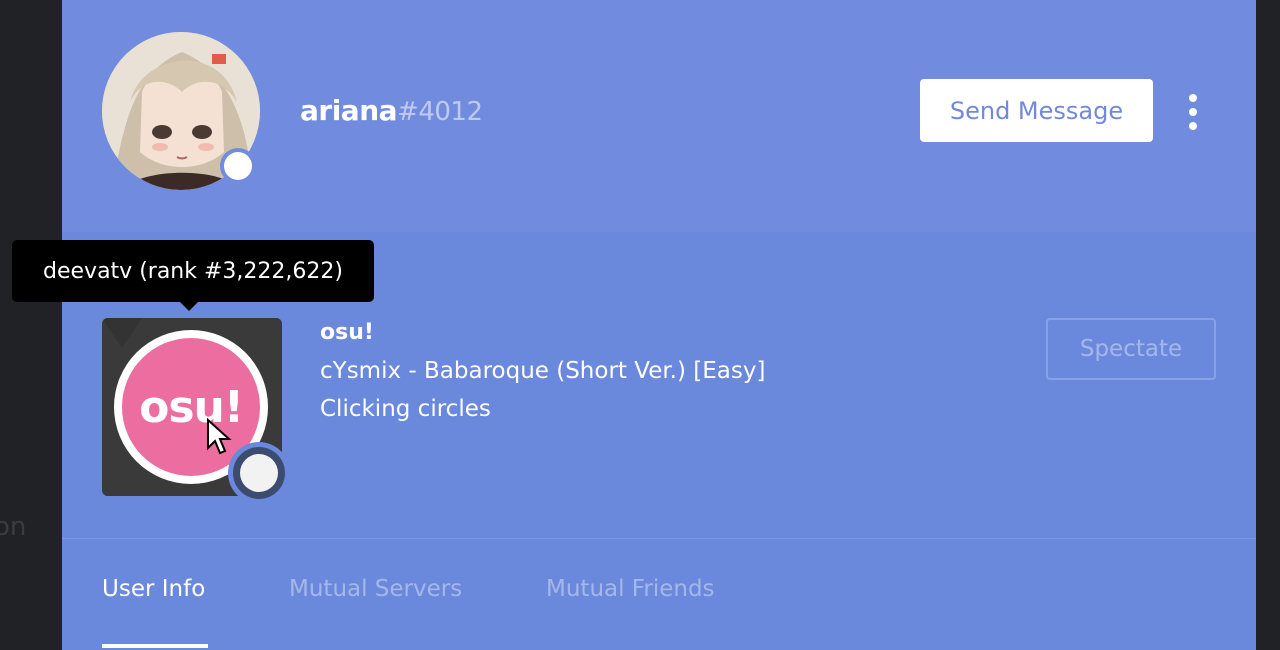 The image size is (1280, 650). Describe the element at coordinates (440, 112) in the screenshot. I see `discriminator-text: #4012` at that location.